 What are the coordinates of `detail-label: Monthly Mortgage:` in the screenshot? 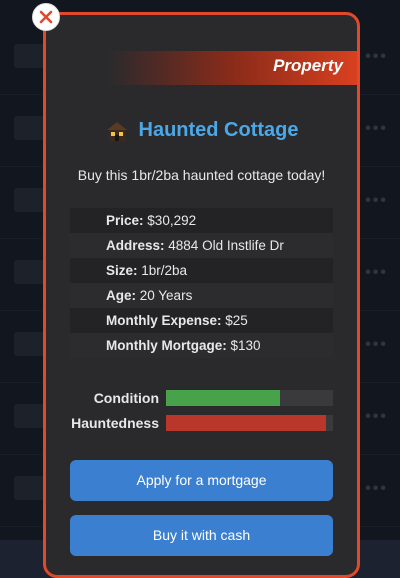 It's located at (166, 345).